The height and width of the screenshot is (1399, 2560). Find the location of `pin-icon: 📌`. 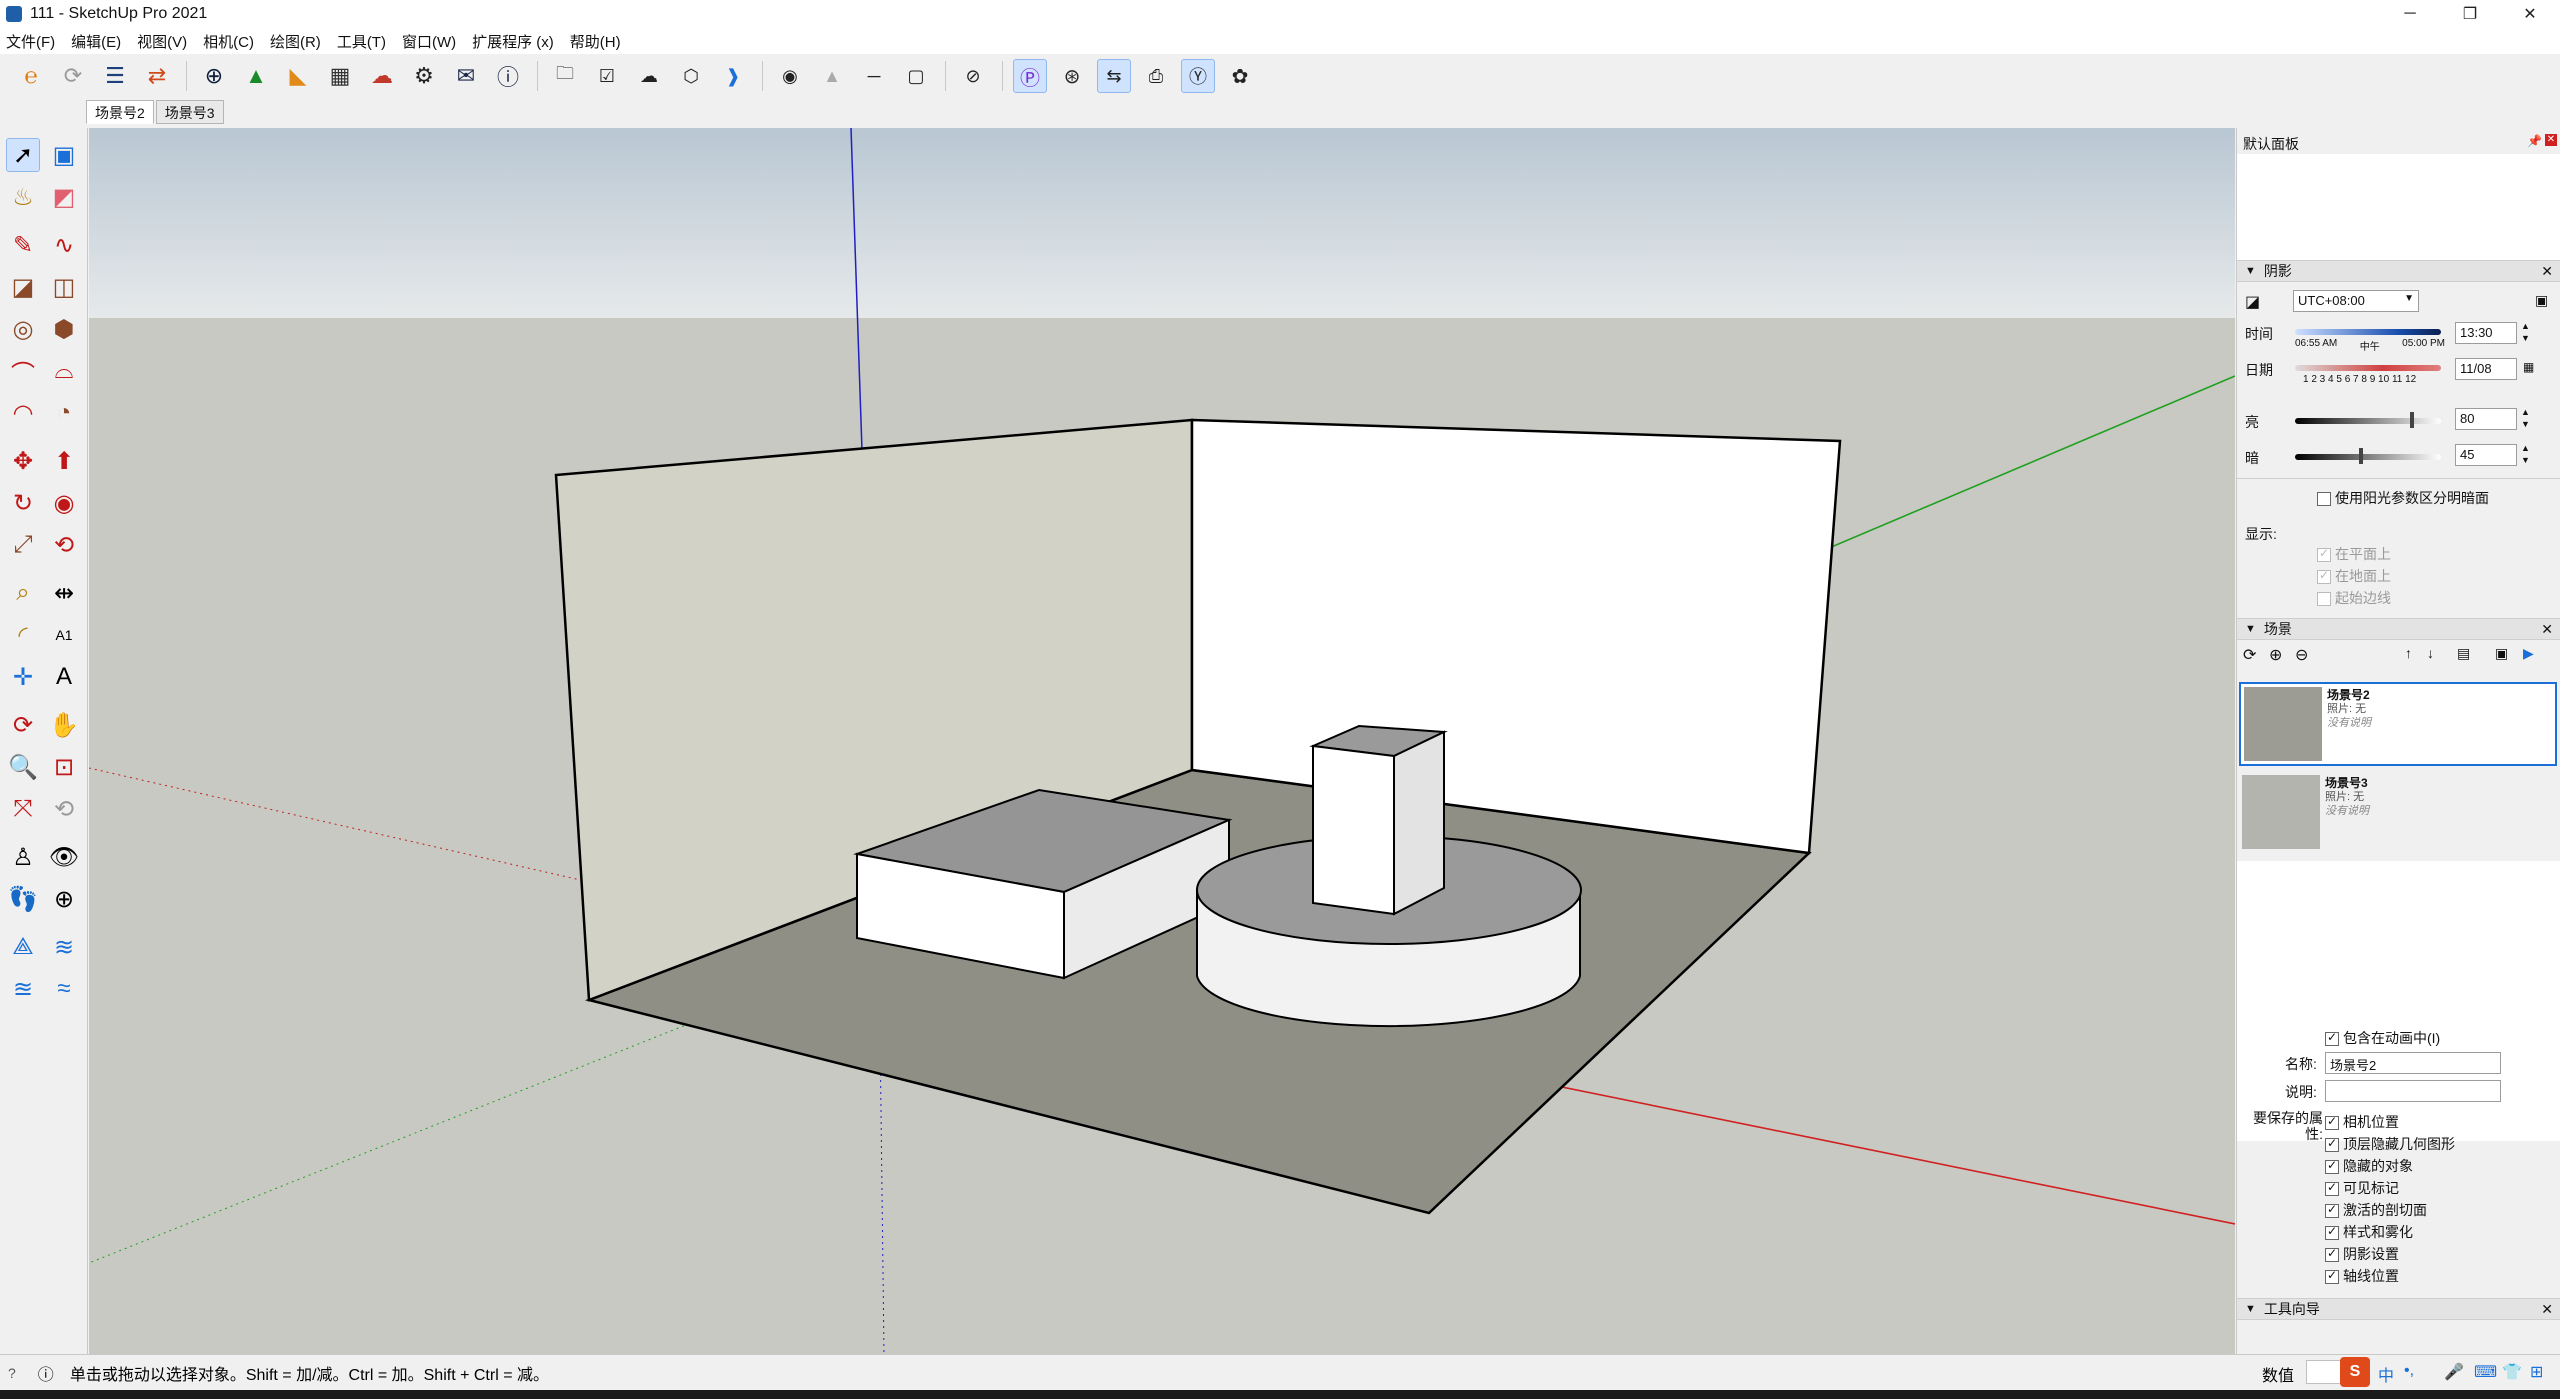

pin-icon: 📌 is located at coordinates (2534, 141).